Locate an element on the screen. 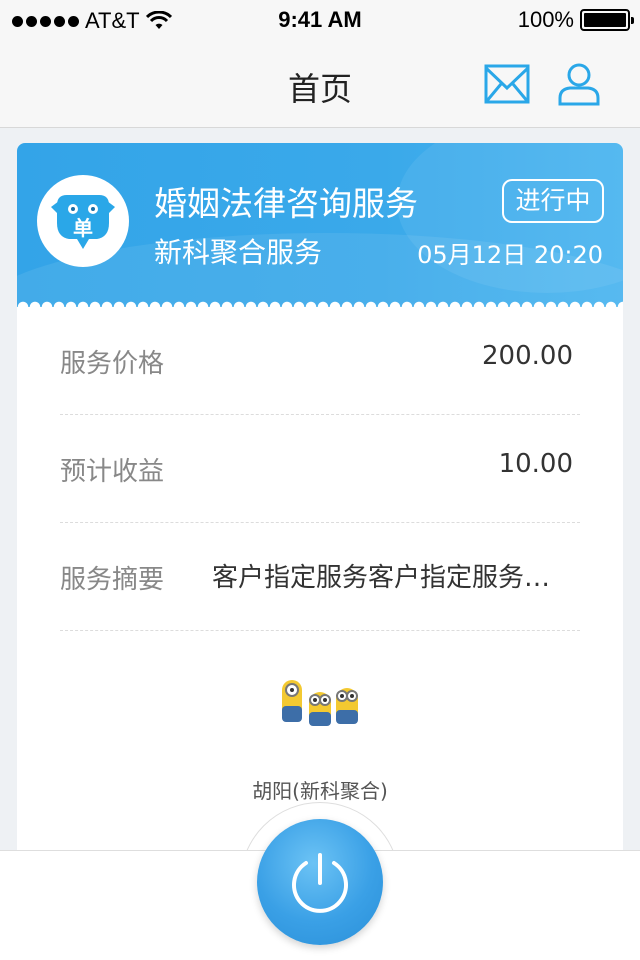 The image size is (640, 960). info-row-income: 预计收益 10.00 is located at coordinates (320, 469).